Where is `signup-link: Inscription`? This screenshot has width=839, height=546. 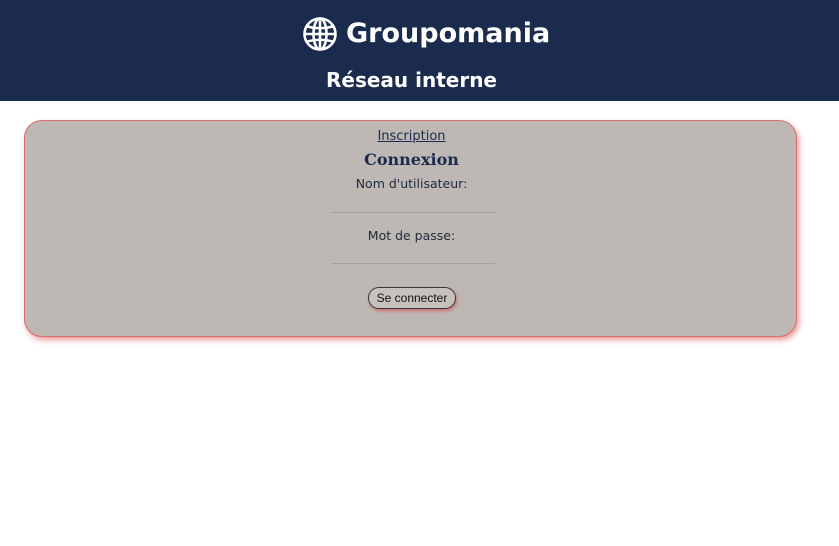 signup-link: Inscription is located at coordinates (411, 137).